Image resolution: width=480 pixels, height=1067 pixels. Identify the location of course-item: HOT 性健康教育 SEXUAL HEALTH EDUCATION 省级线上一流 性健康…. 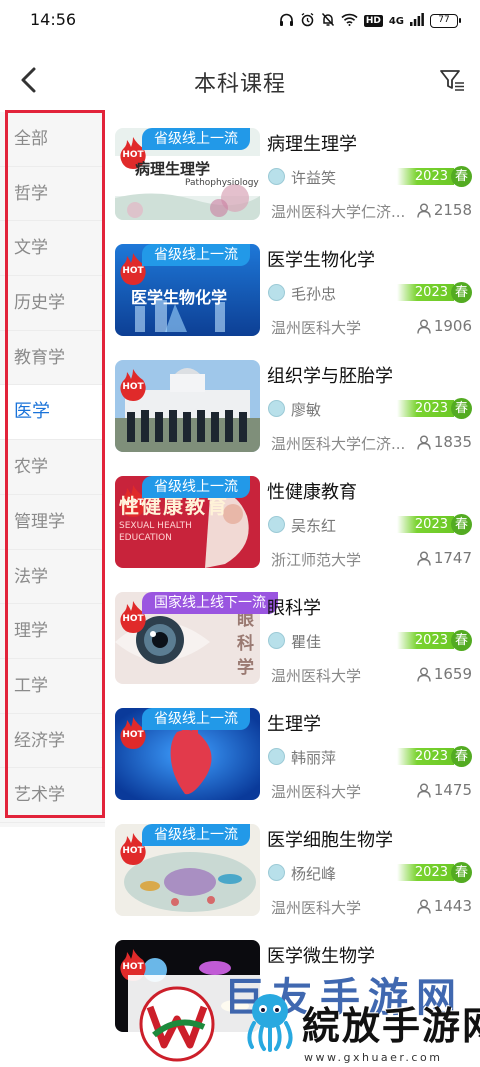
(292, 518).